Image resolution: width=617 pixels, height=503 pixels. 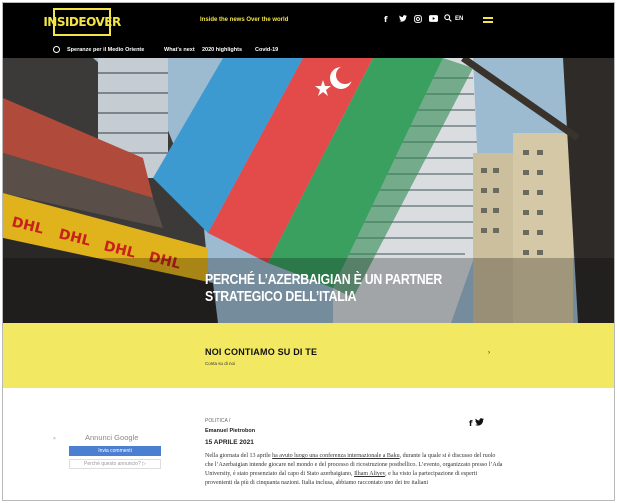 I want to click on arrow-right-icon: ›, so click(x=489, y=353).